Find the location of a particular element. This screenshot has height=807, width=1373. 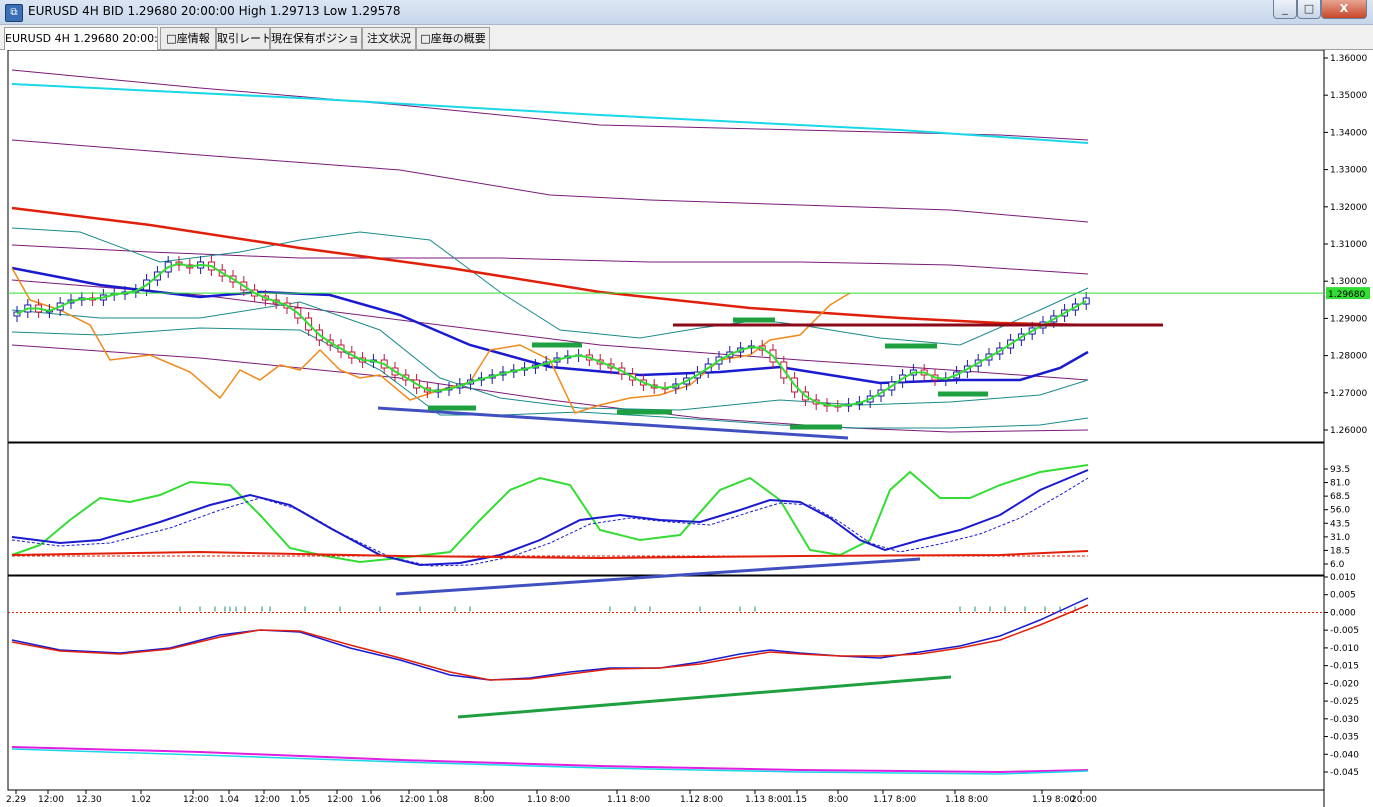

price-tick-label: 1.35000 is located at coordinates (1348, 96).